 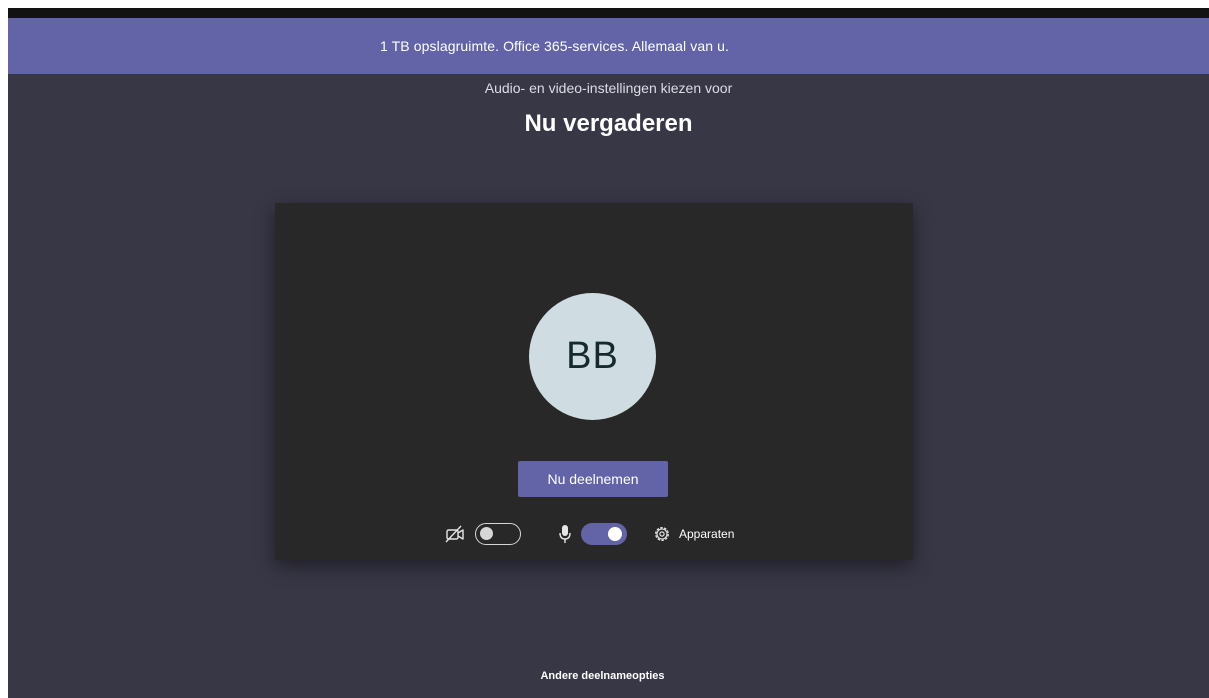 I want to click on microphone-toggle, so click(x=604, y=534).